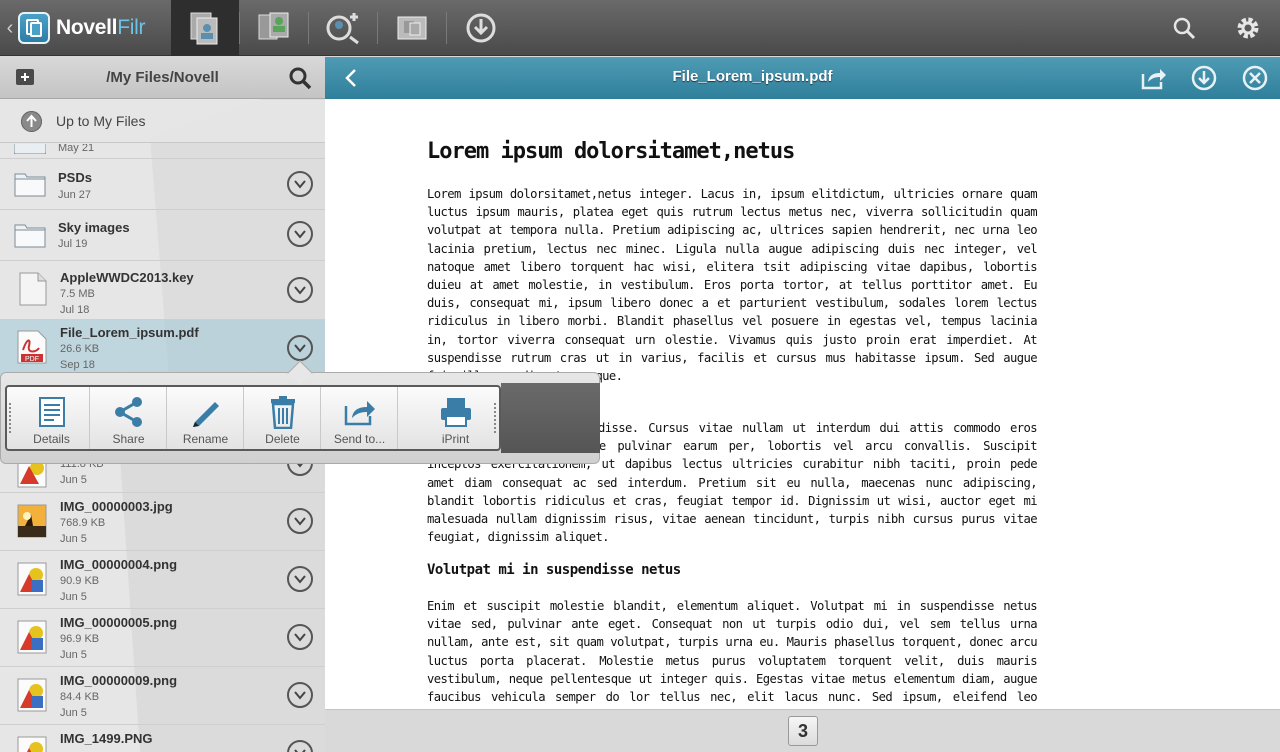 The height and width of the screenshot is (752, 1280). What do you see at coordinates (131, 27) in the screenshot?
I see `brand-suffix: Filr` at bounding box center [131, 27].